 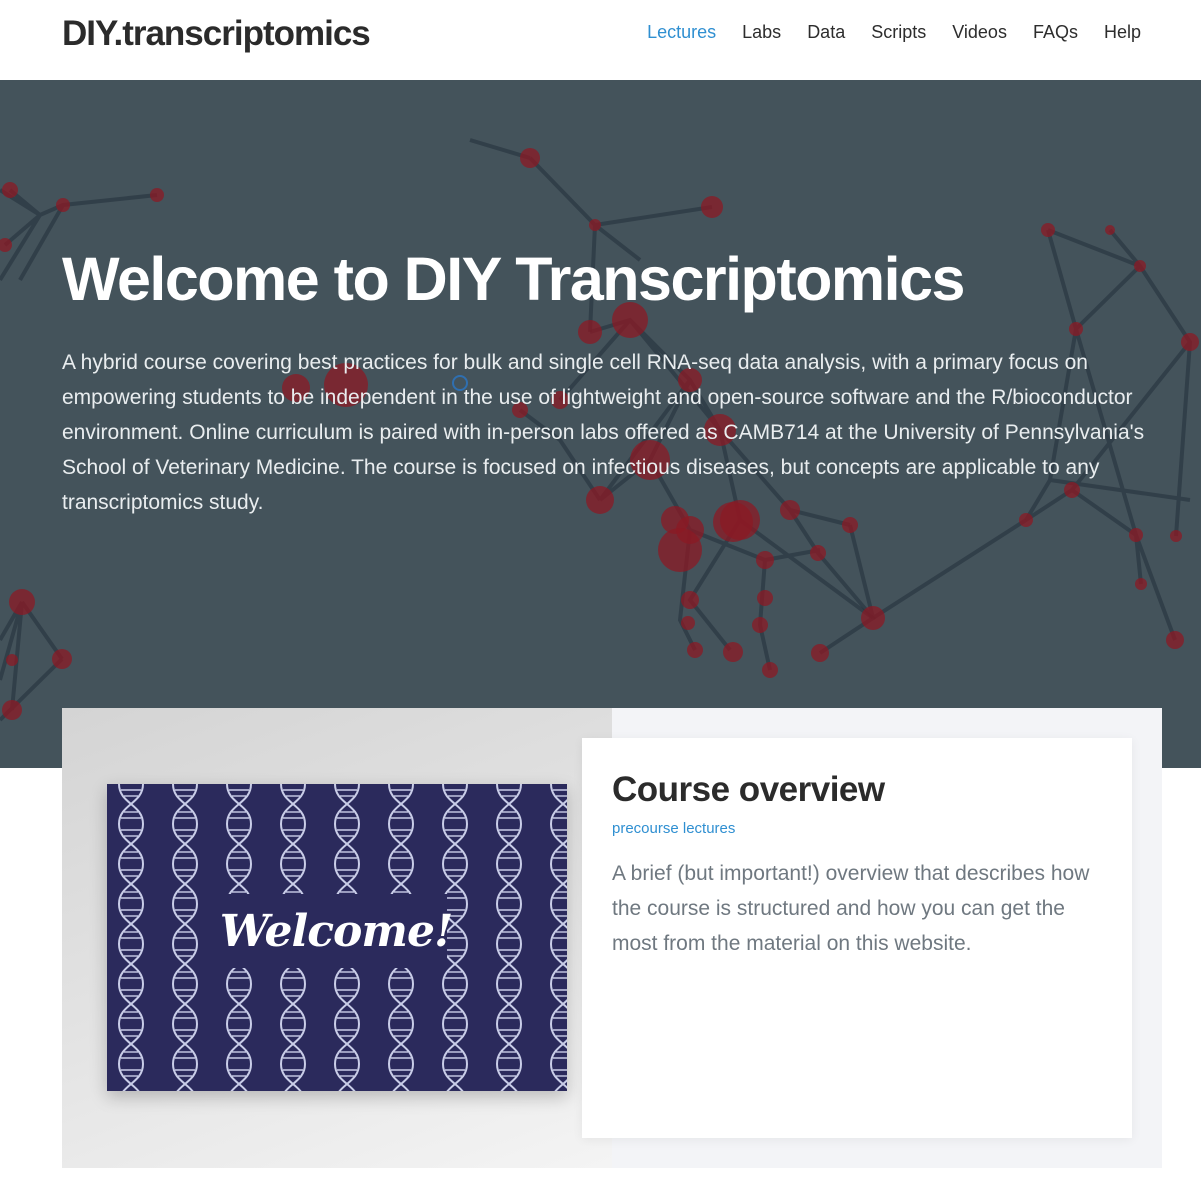 What do you see at coordinates (681, 32) in the screenshot?
I see `nav-link-lectures: Lectures` at bounding box center [681, 32].